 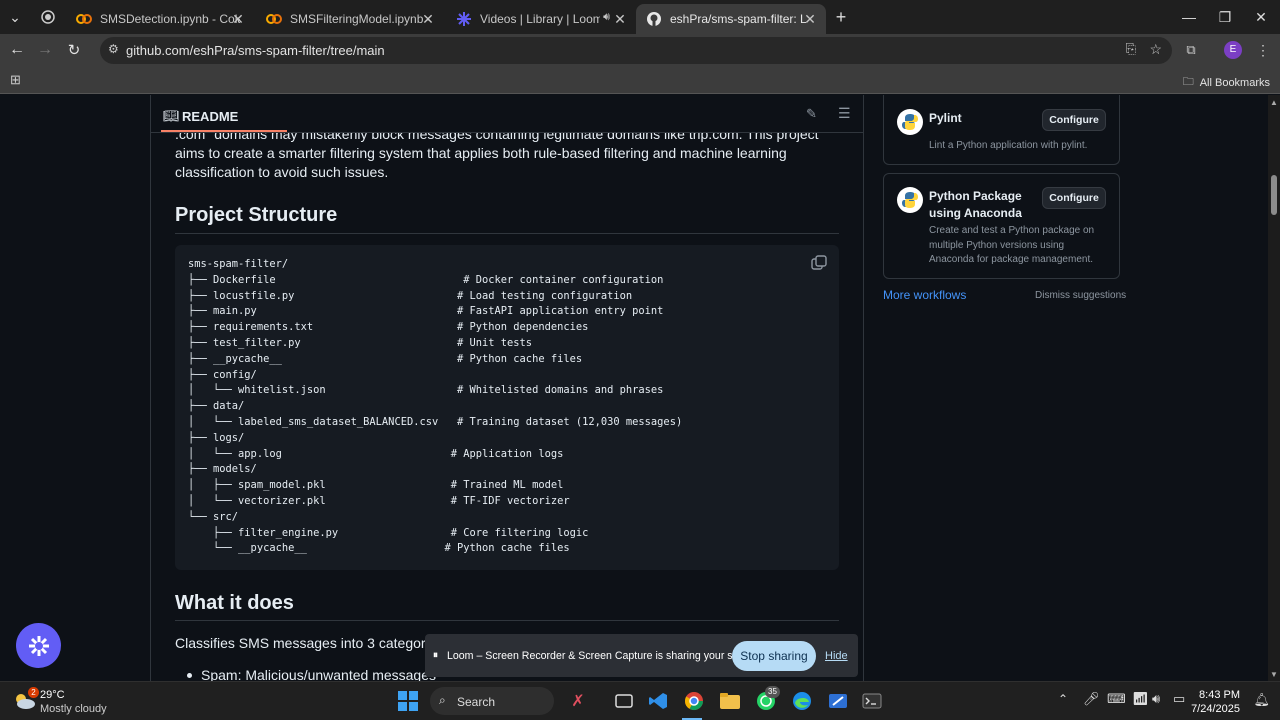 What do you see at coordinates (1063, 699) in the screenshot?
I see `show-hidden-icons-chevron: ⌃` at bounding box center [1063, 699].